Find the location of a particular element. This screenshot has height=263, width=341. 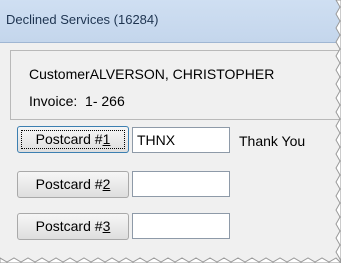

postcard-3-hotkey: 3 is located at coordinates (106, 226).